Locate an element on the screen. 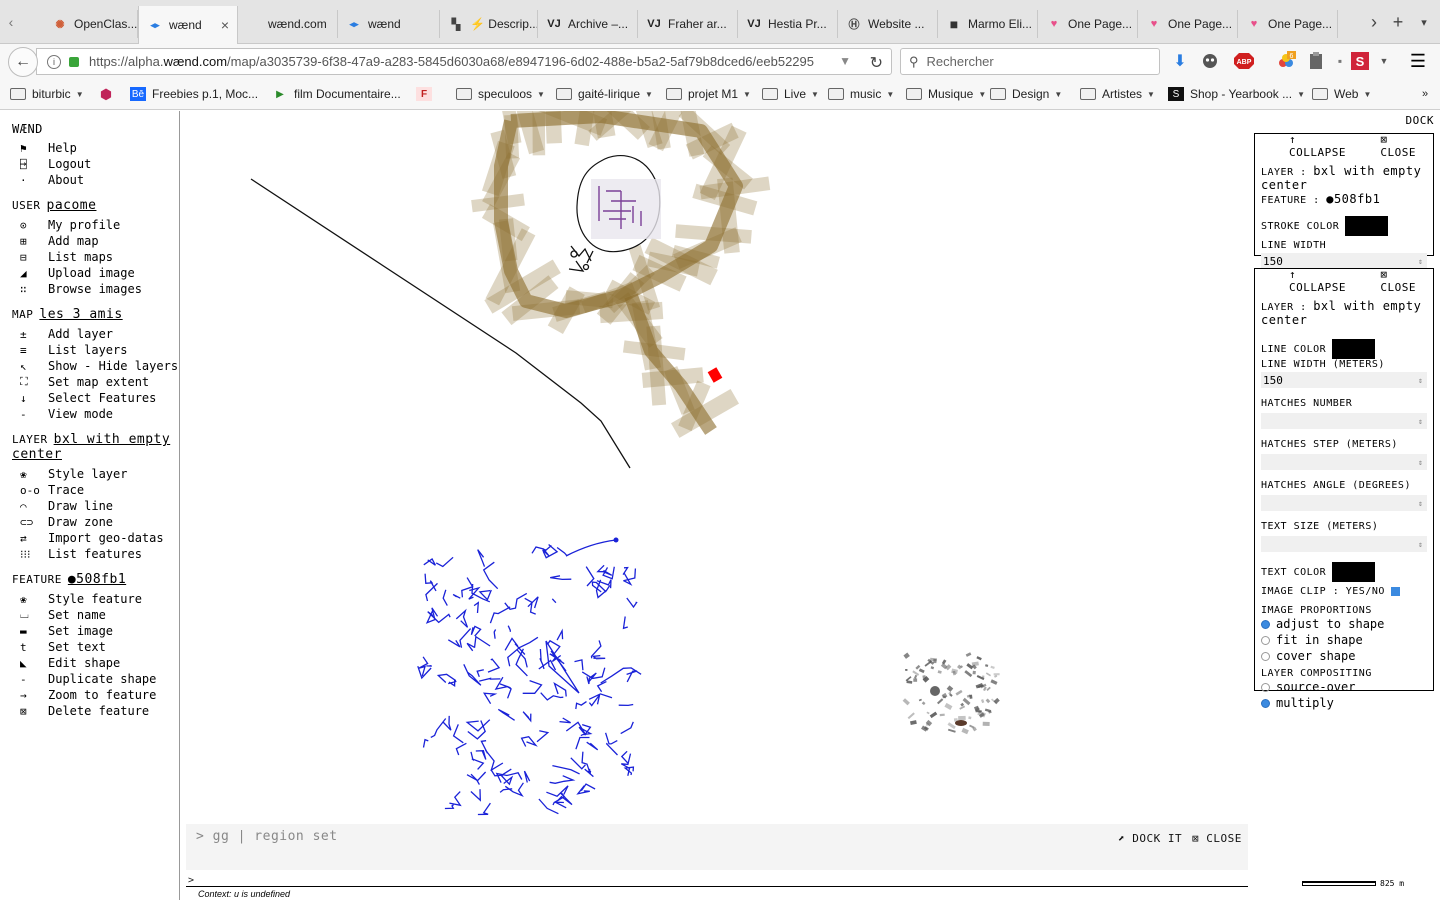 The image size is (1440, 900). layer-menu-draw-zone: ⊂⊃ Draw zone is located at coordinates (95, 522).